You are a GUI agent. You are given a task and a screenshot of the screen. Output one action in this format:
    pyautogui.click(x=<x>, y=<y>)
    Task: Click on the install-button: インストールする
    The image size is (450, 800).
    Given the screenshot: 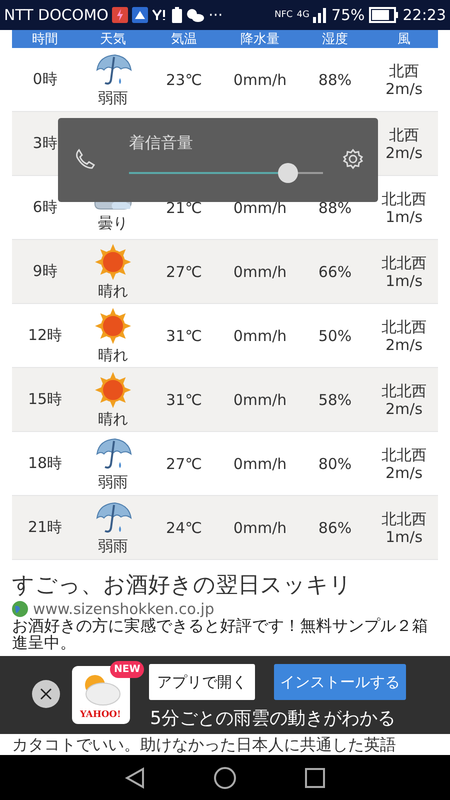 What is the action you would take?
    pyautogui.click(x=340, y=682)
    